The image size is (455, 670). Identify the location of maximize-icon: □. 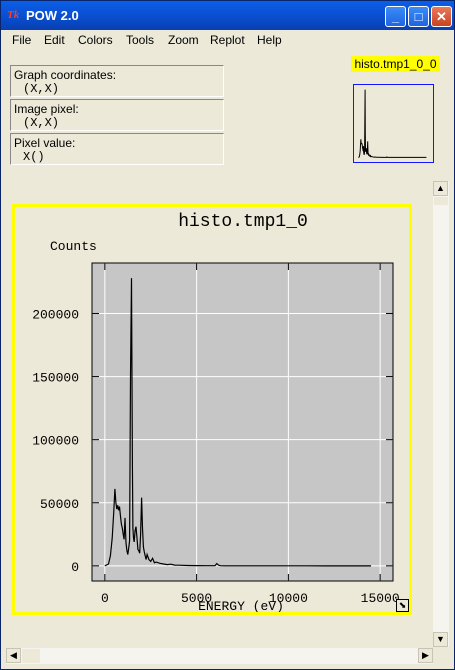
(418, 16).